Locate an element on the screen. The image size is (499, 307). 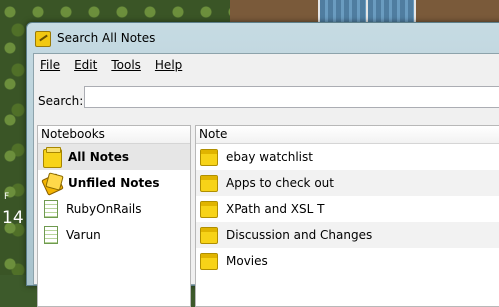
notebook-item-unfiled-notes: Unfiled Notes is located at coordinates (114, 183).